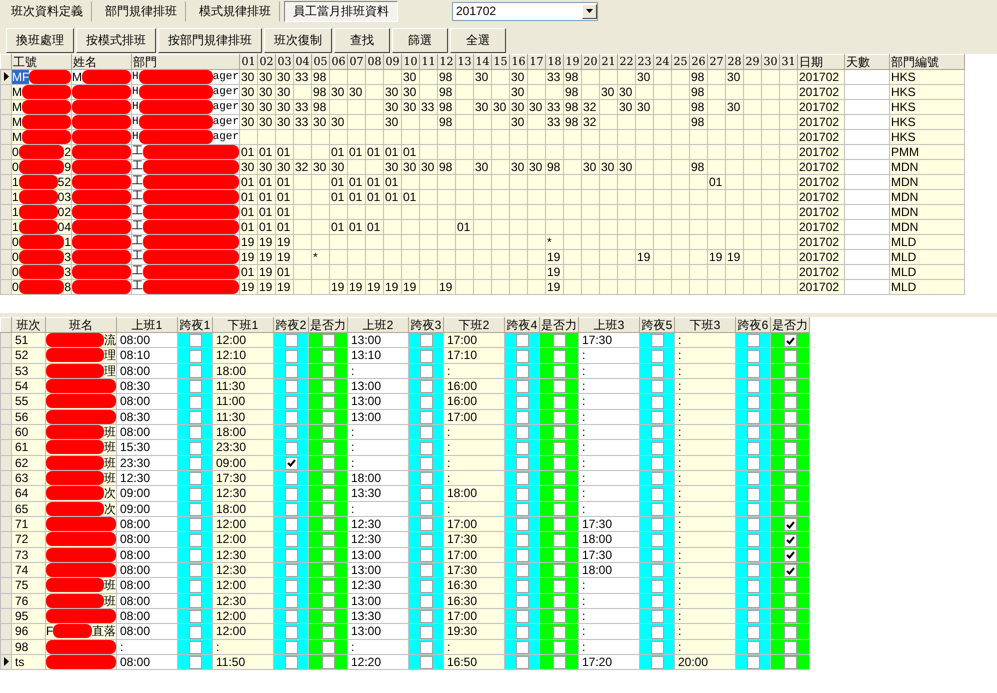  I want to click on toolbar-button: 按模式排班, so click(116, 40).